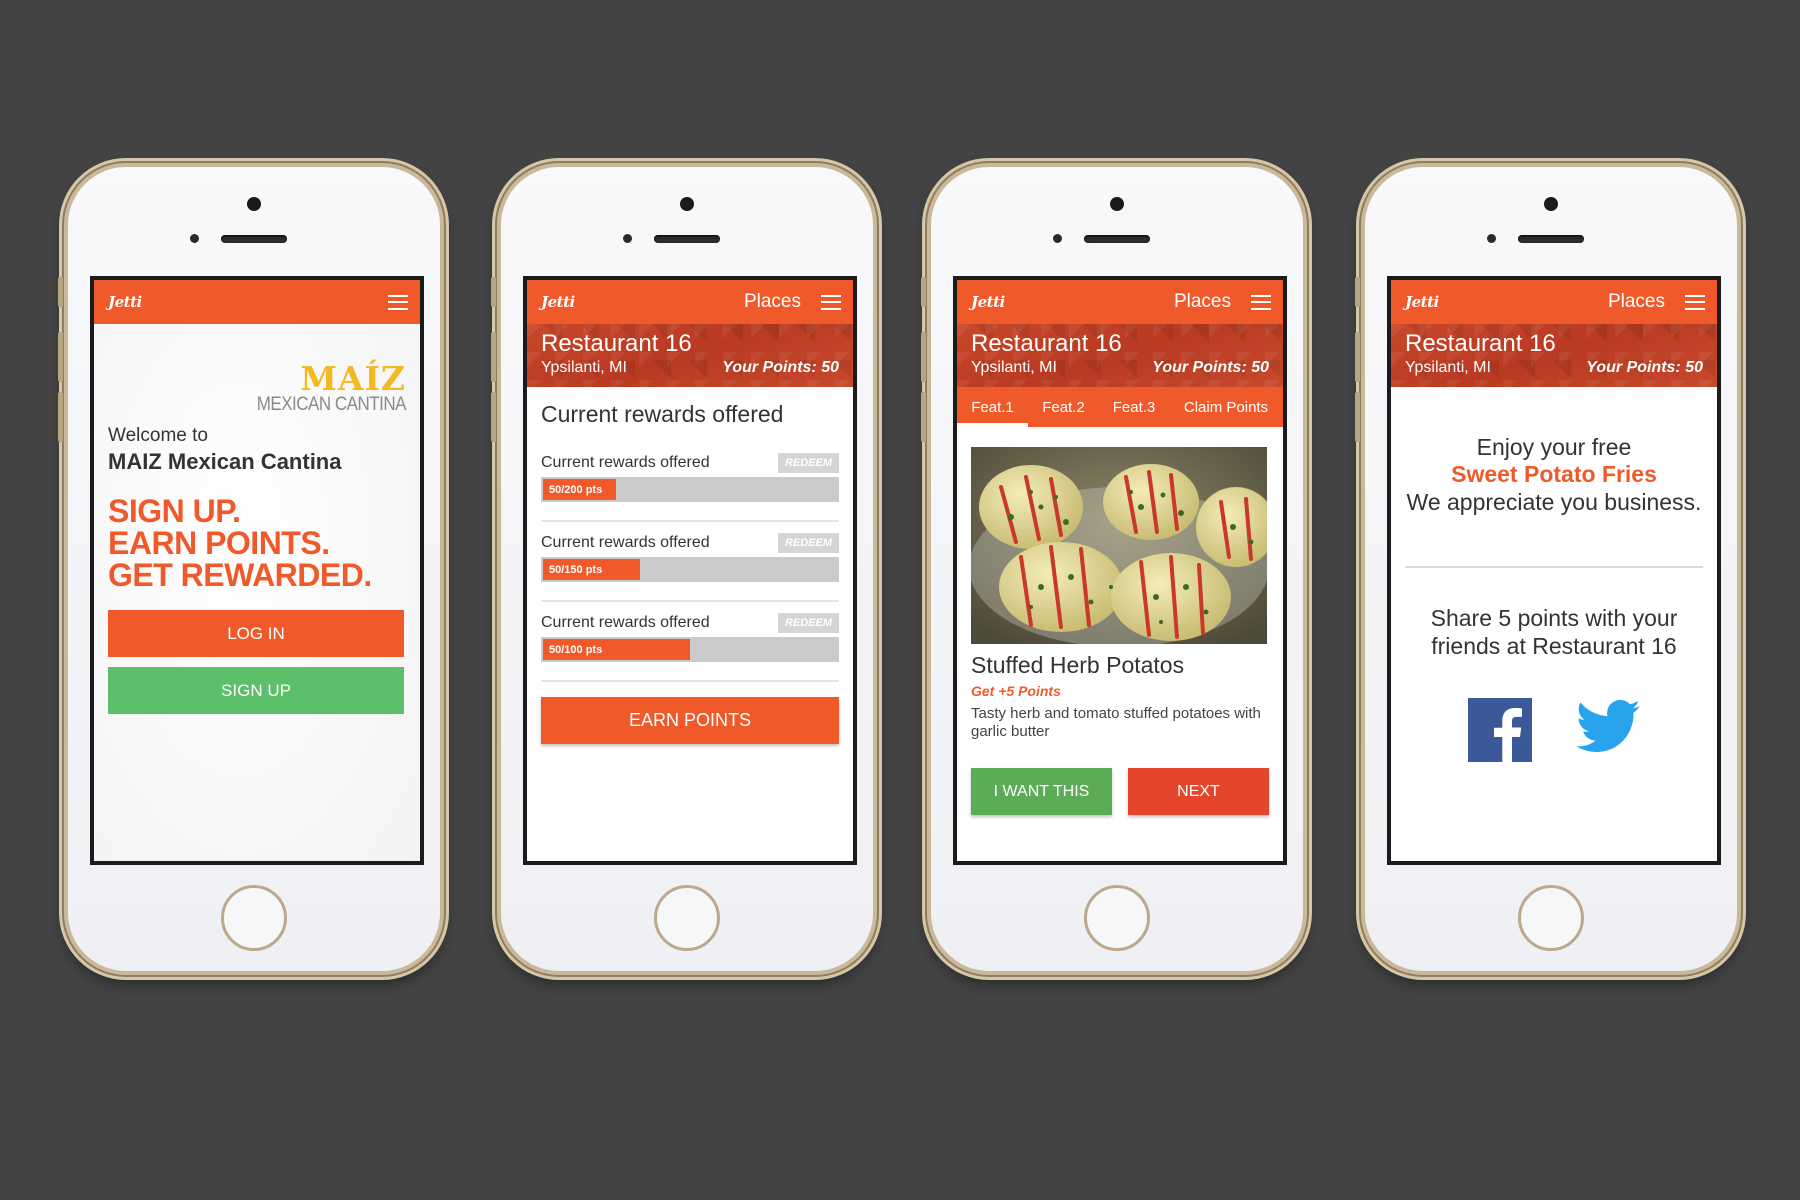 Image resolution: width=1800 pixels, height=1200 pixels. I want to click on thanks-line: We appreciate you business., so click(1554, 502).